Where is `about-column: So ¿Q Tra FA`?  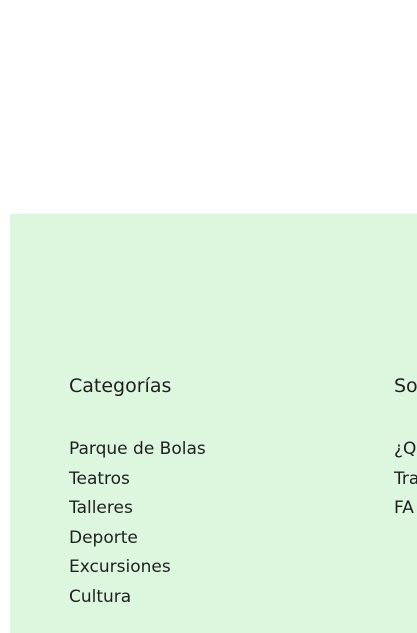
about-column: So ¿Q Tra FA is located at coordinates (405, 449).